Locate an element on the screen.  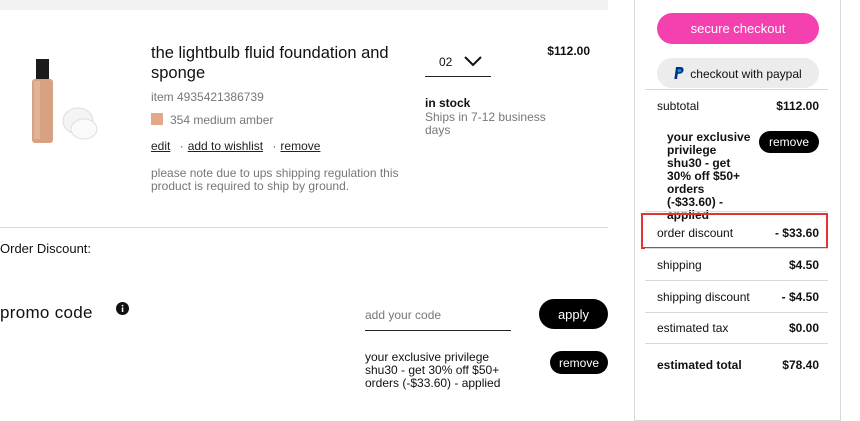
summary-remove-promo-button: remove is located at coordinates (789, 142).